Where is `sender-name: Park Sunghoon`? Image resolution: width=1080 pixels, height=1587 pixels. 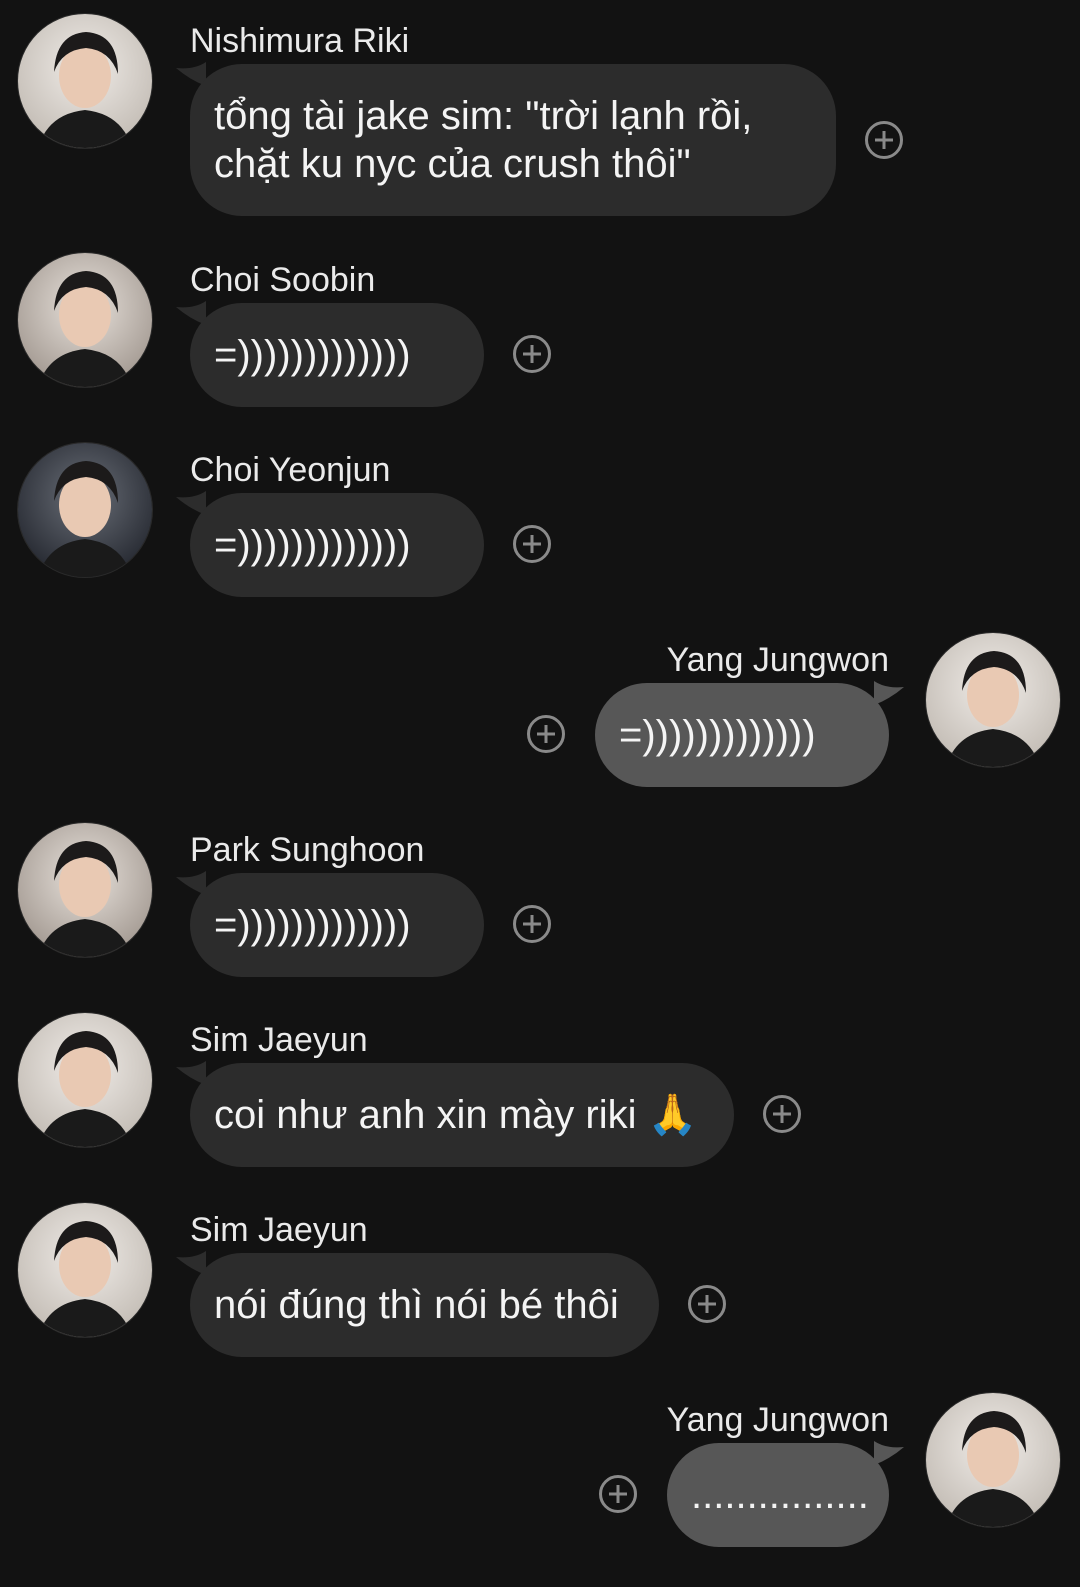
sender-name: Park Sunghoon is located at coordinates (307, 850).